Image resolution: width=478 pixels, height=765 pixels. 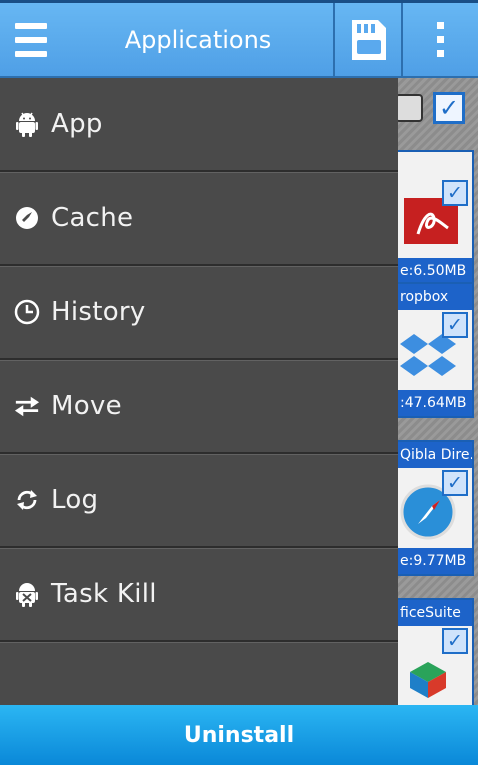 I want to click on drawer-item-label: App, so click(x=77, y=124).